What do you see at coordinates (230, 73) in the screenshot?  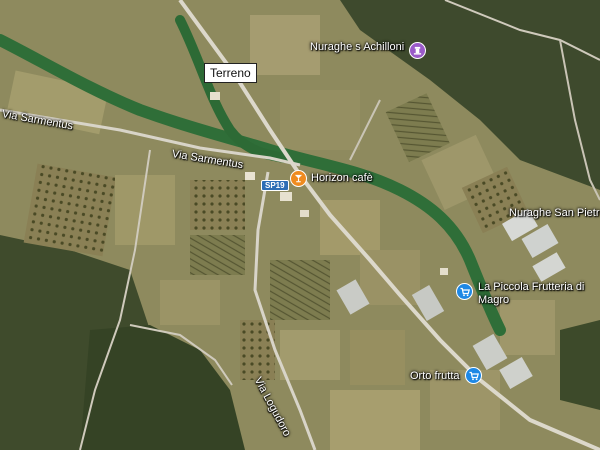 I see `terreno-callout: Terreno` at bounding box center [230, 73].